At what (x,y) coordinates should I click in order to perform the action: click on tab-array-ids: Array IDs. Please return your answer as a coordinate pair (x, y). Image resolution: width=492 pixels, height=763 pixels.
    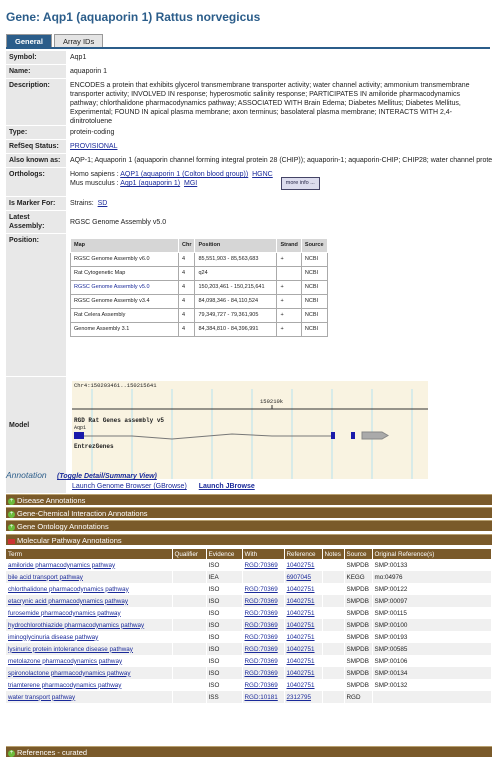
    Looking at the image, I should click on (78, 40).